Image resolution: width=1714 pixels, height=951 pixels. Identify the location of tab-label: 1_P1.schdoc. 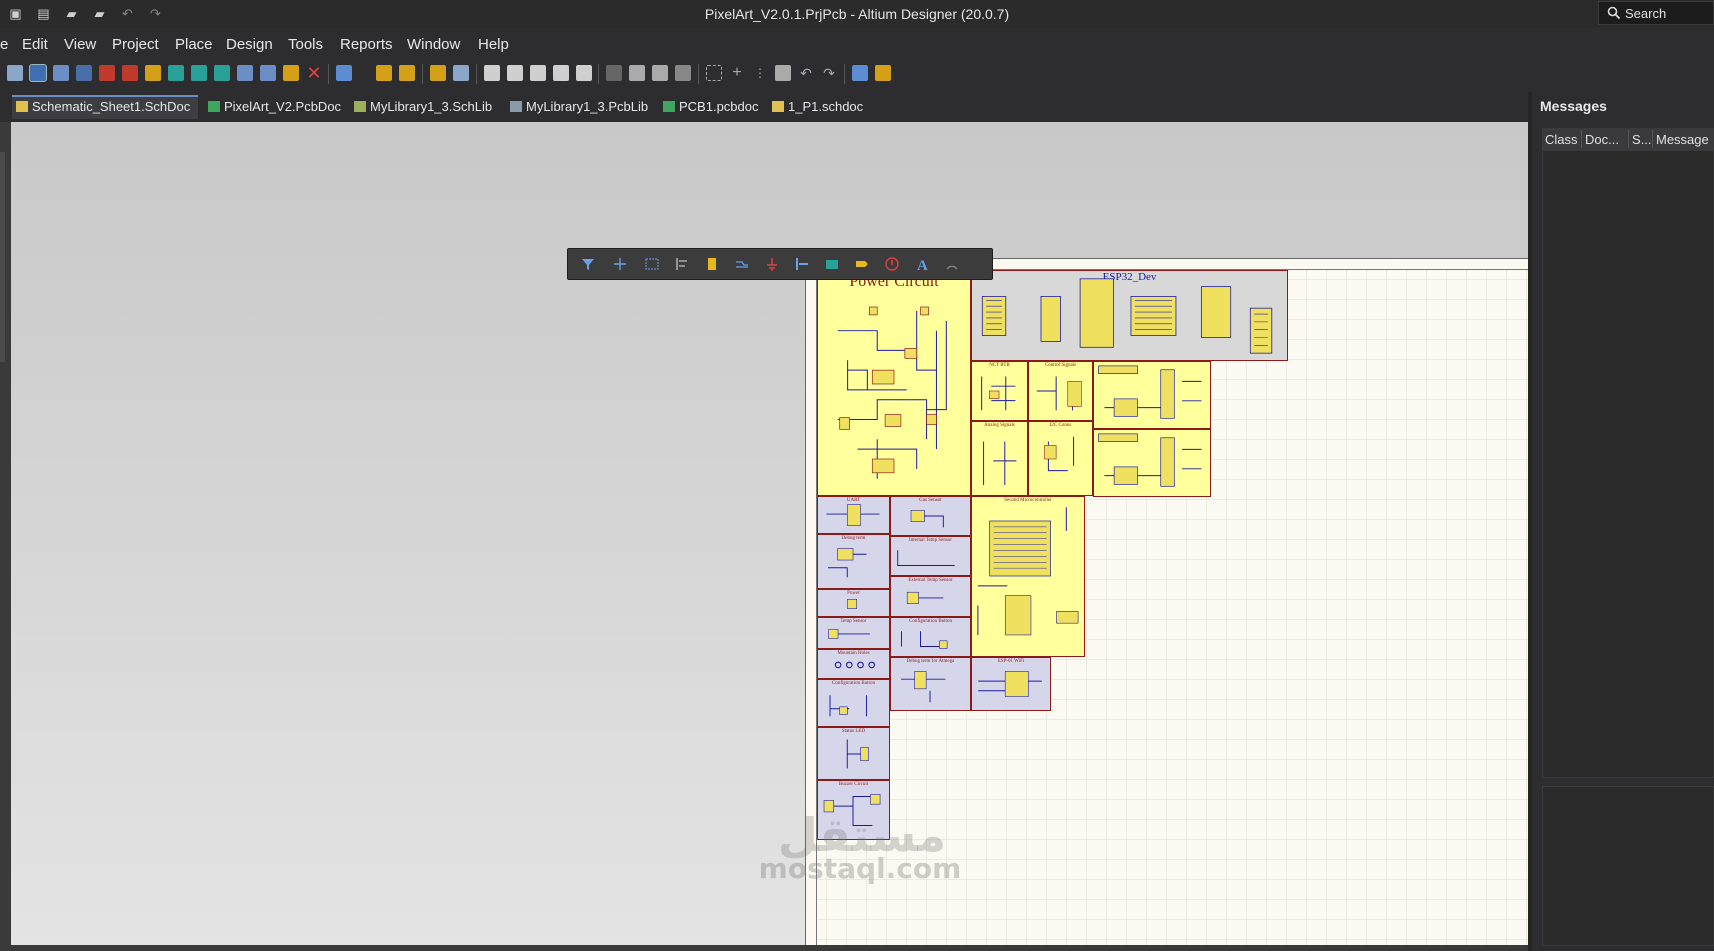
(826, 106).